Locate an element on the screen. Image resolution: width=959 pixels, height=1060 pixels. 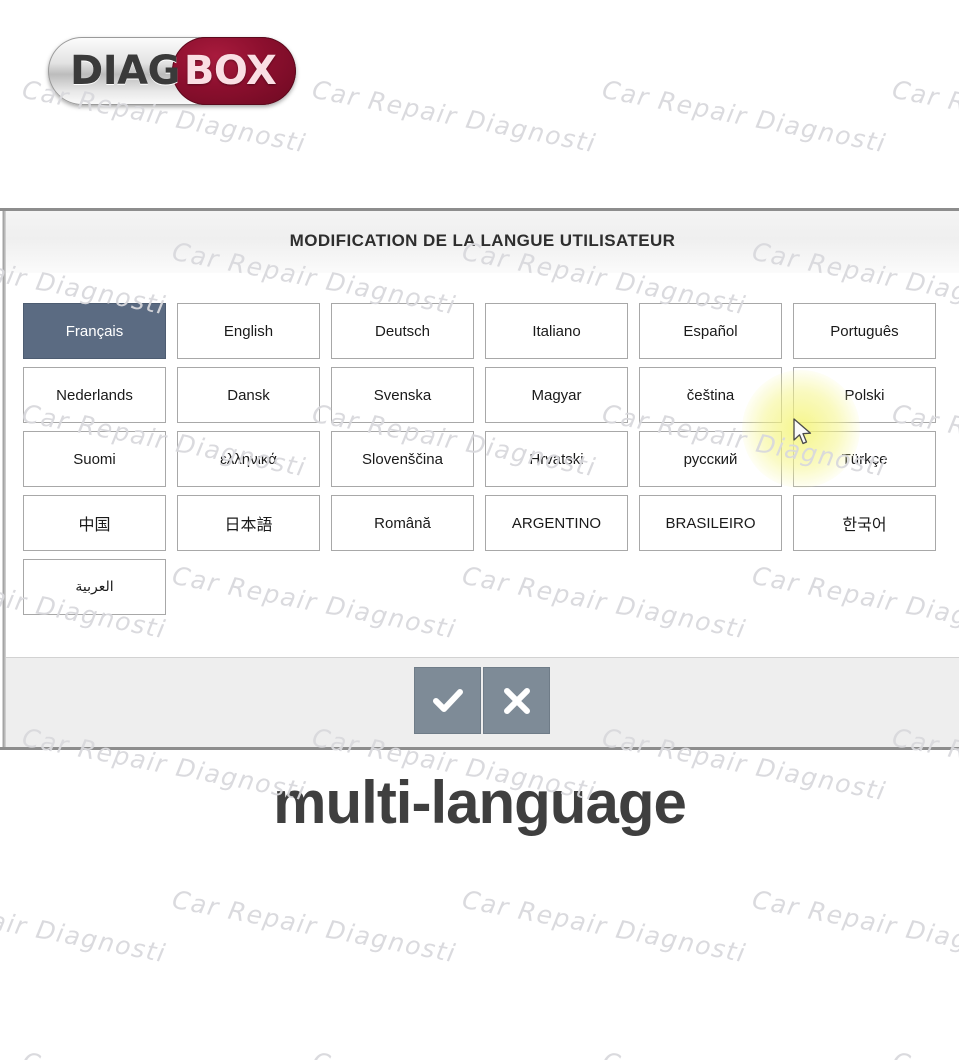
language-button: Français is located at coordinates (94, 331).